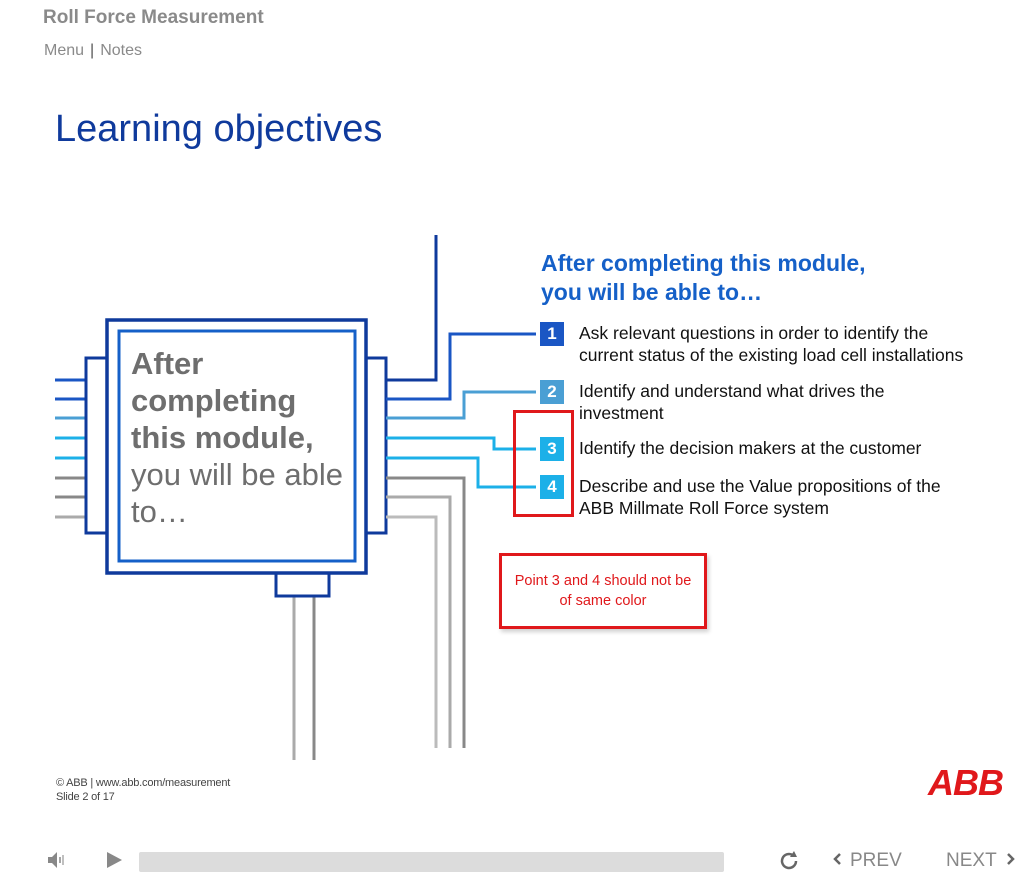 This screenshot has height=883, width=1033. I want to click on prev-button: PREV, so click(867, 861).